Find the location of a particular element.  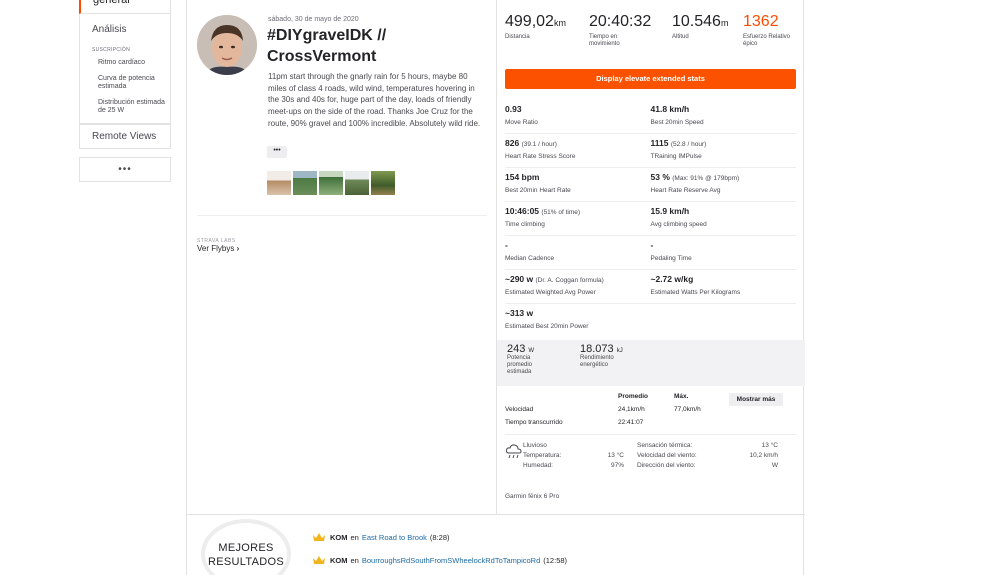

row-label-elapsed: Tiempo transcurrido is located at coordinates (534, 422).